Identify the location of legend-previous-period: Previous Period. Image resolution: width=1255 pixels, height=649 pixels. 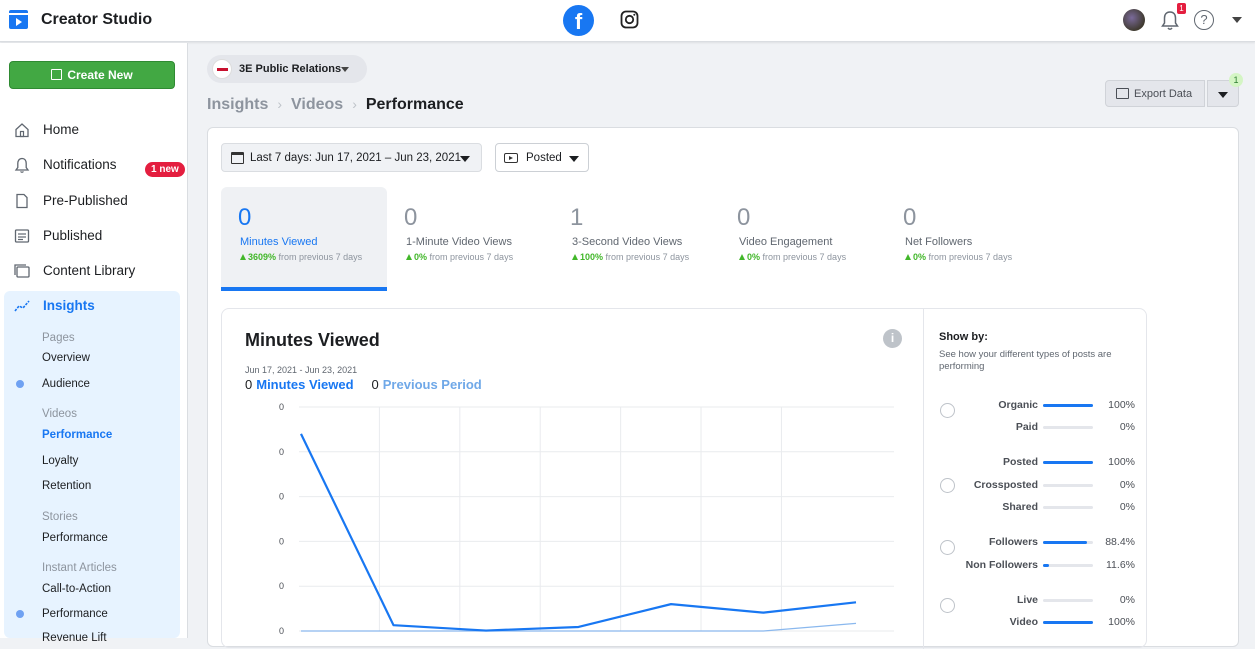
(432, 384).